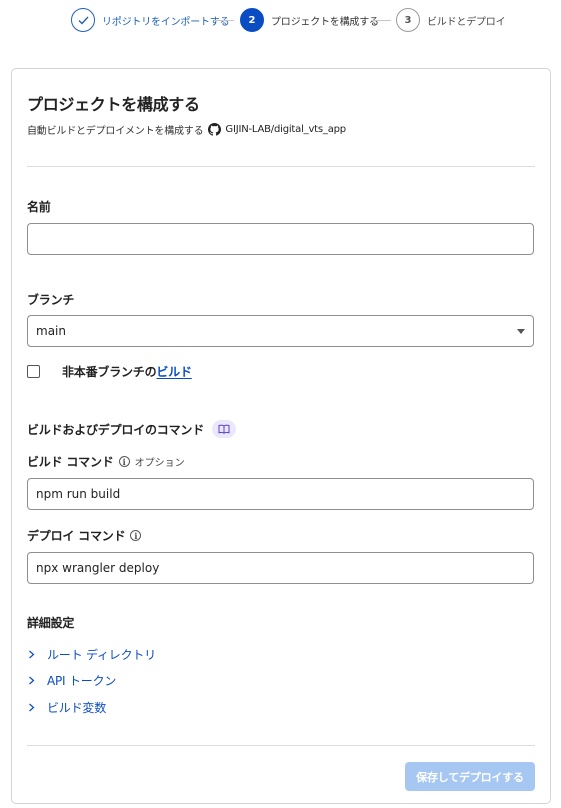  Describe the element at coordinates (166, 22) in the screenshot. I see `step-label: リポジトリをインポートする` at that location.